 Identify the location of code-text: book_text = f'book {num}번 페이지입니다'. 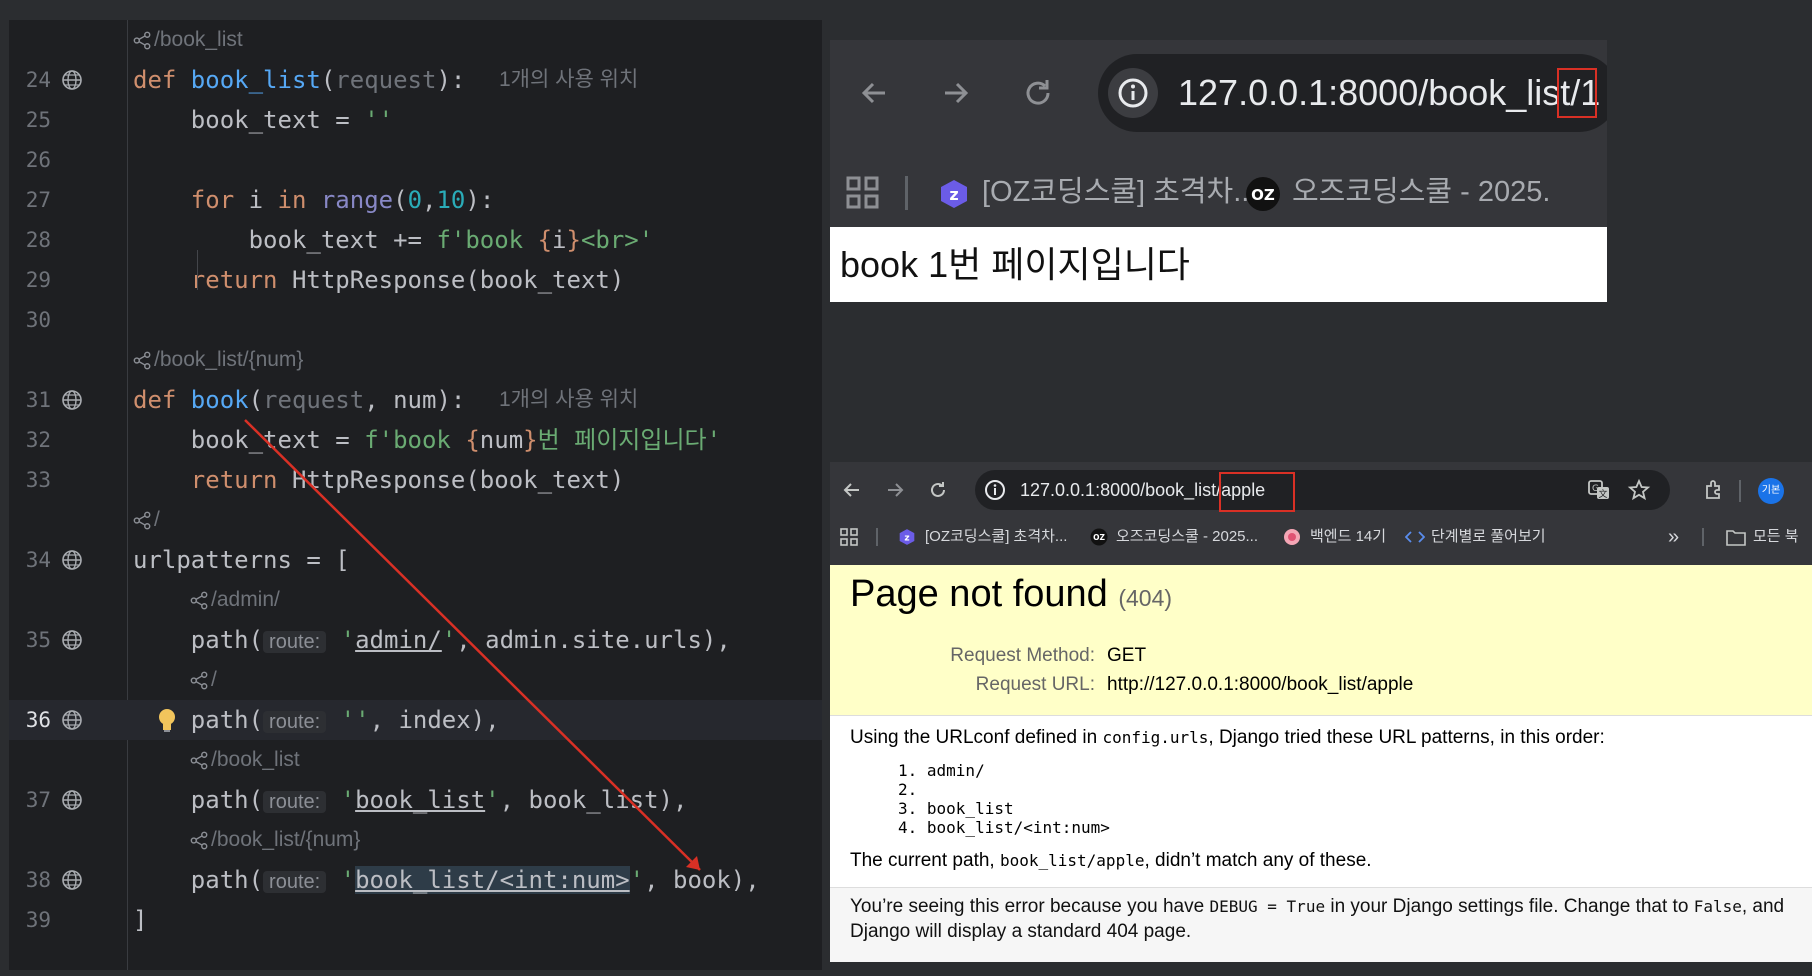
(427, 440).